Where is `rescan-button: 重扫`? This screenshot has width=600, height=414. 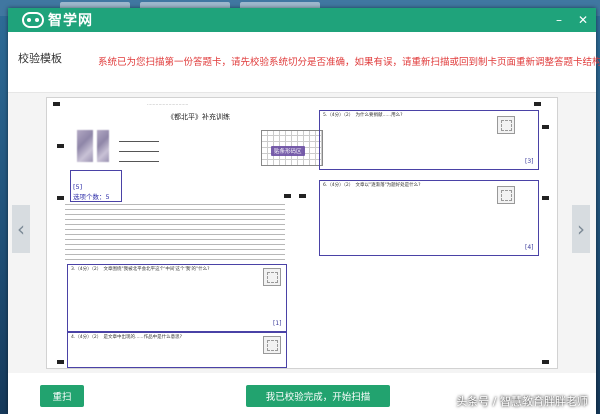
rescan-button: 重扫 is located at coordinates (62, 396).